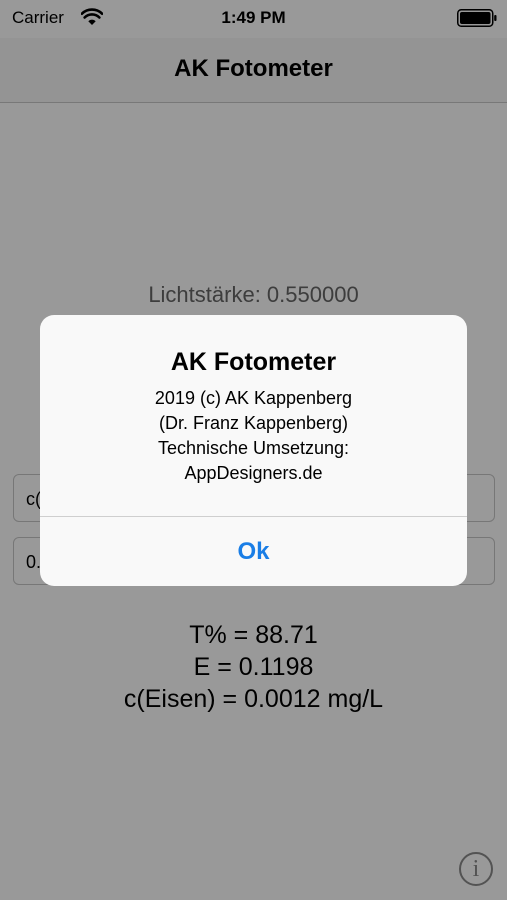 This screenshot has width=507, height=900. I want to click on alert-message-line: (Dr. Franz Kappenberg), so click(253, 423).